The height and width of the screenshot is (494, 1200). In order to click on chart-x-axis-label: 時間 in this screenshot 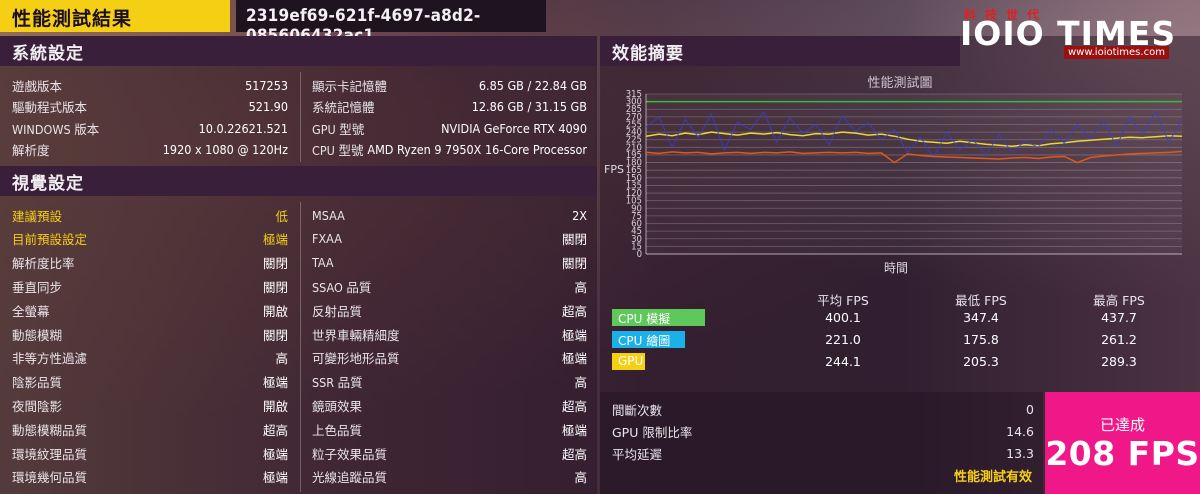, I will do `click(896, 268)`.